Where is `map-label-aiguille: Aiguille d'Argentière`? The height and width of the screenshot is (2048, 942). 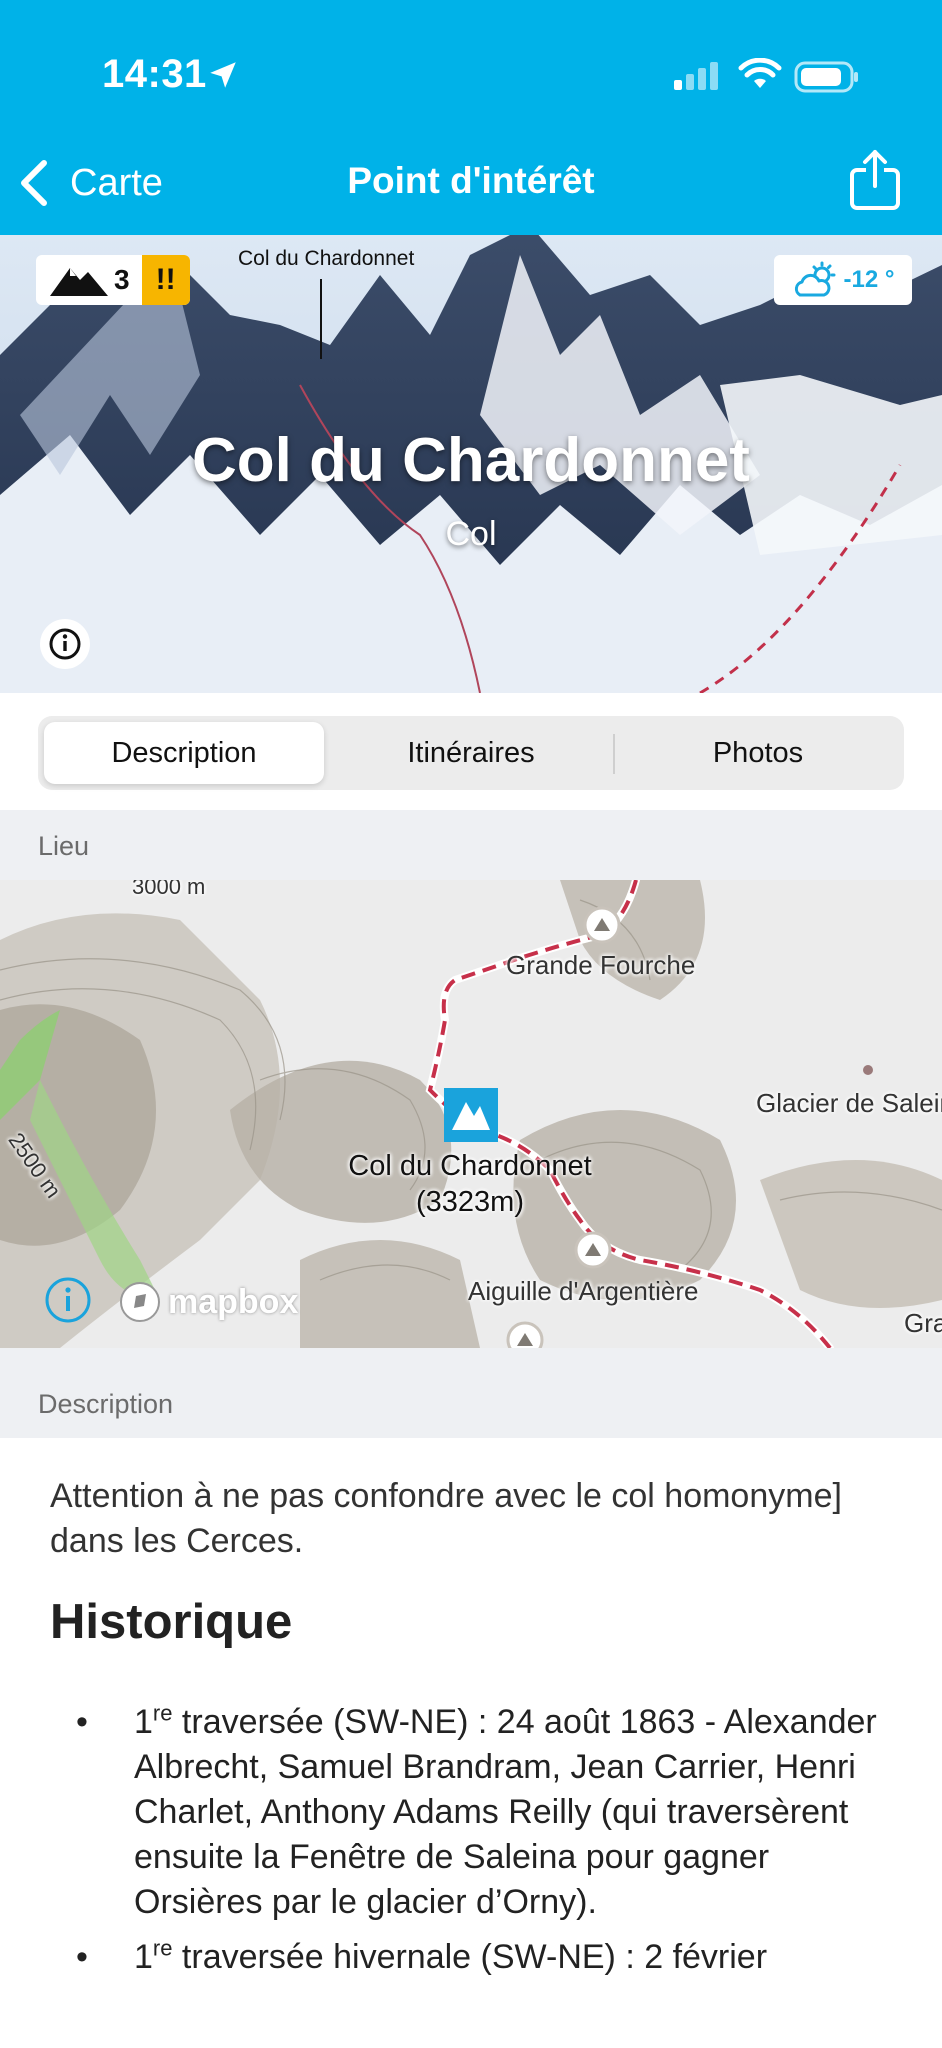
map-label-aiguille: Aiguille d'Argentière is located at coordinates (583, 1291).